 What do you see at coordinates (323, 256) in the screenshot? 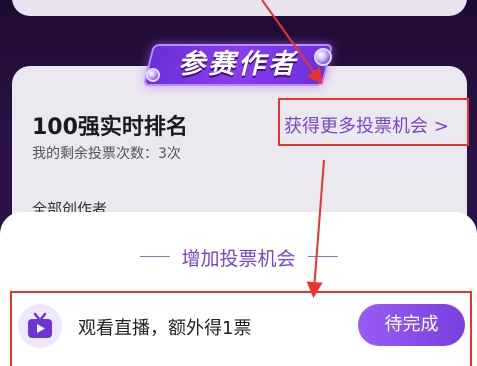
I see `title-dash-right` at bounding box center [323, 256].